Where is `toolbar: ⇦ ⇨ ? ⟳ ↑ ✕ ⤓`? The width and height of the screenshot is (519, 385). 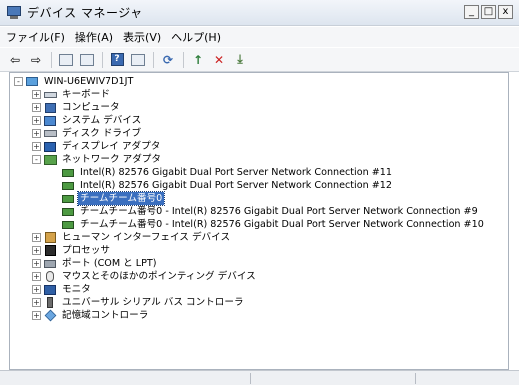
toolbar: ⇦ ⇨ ? ⟳ ↑ ✕ ⤓ is located at coordinates (259, 60).